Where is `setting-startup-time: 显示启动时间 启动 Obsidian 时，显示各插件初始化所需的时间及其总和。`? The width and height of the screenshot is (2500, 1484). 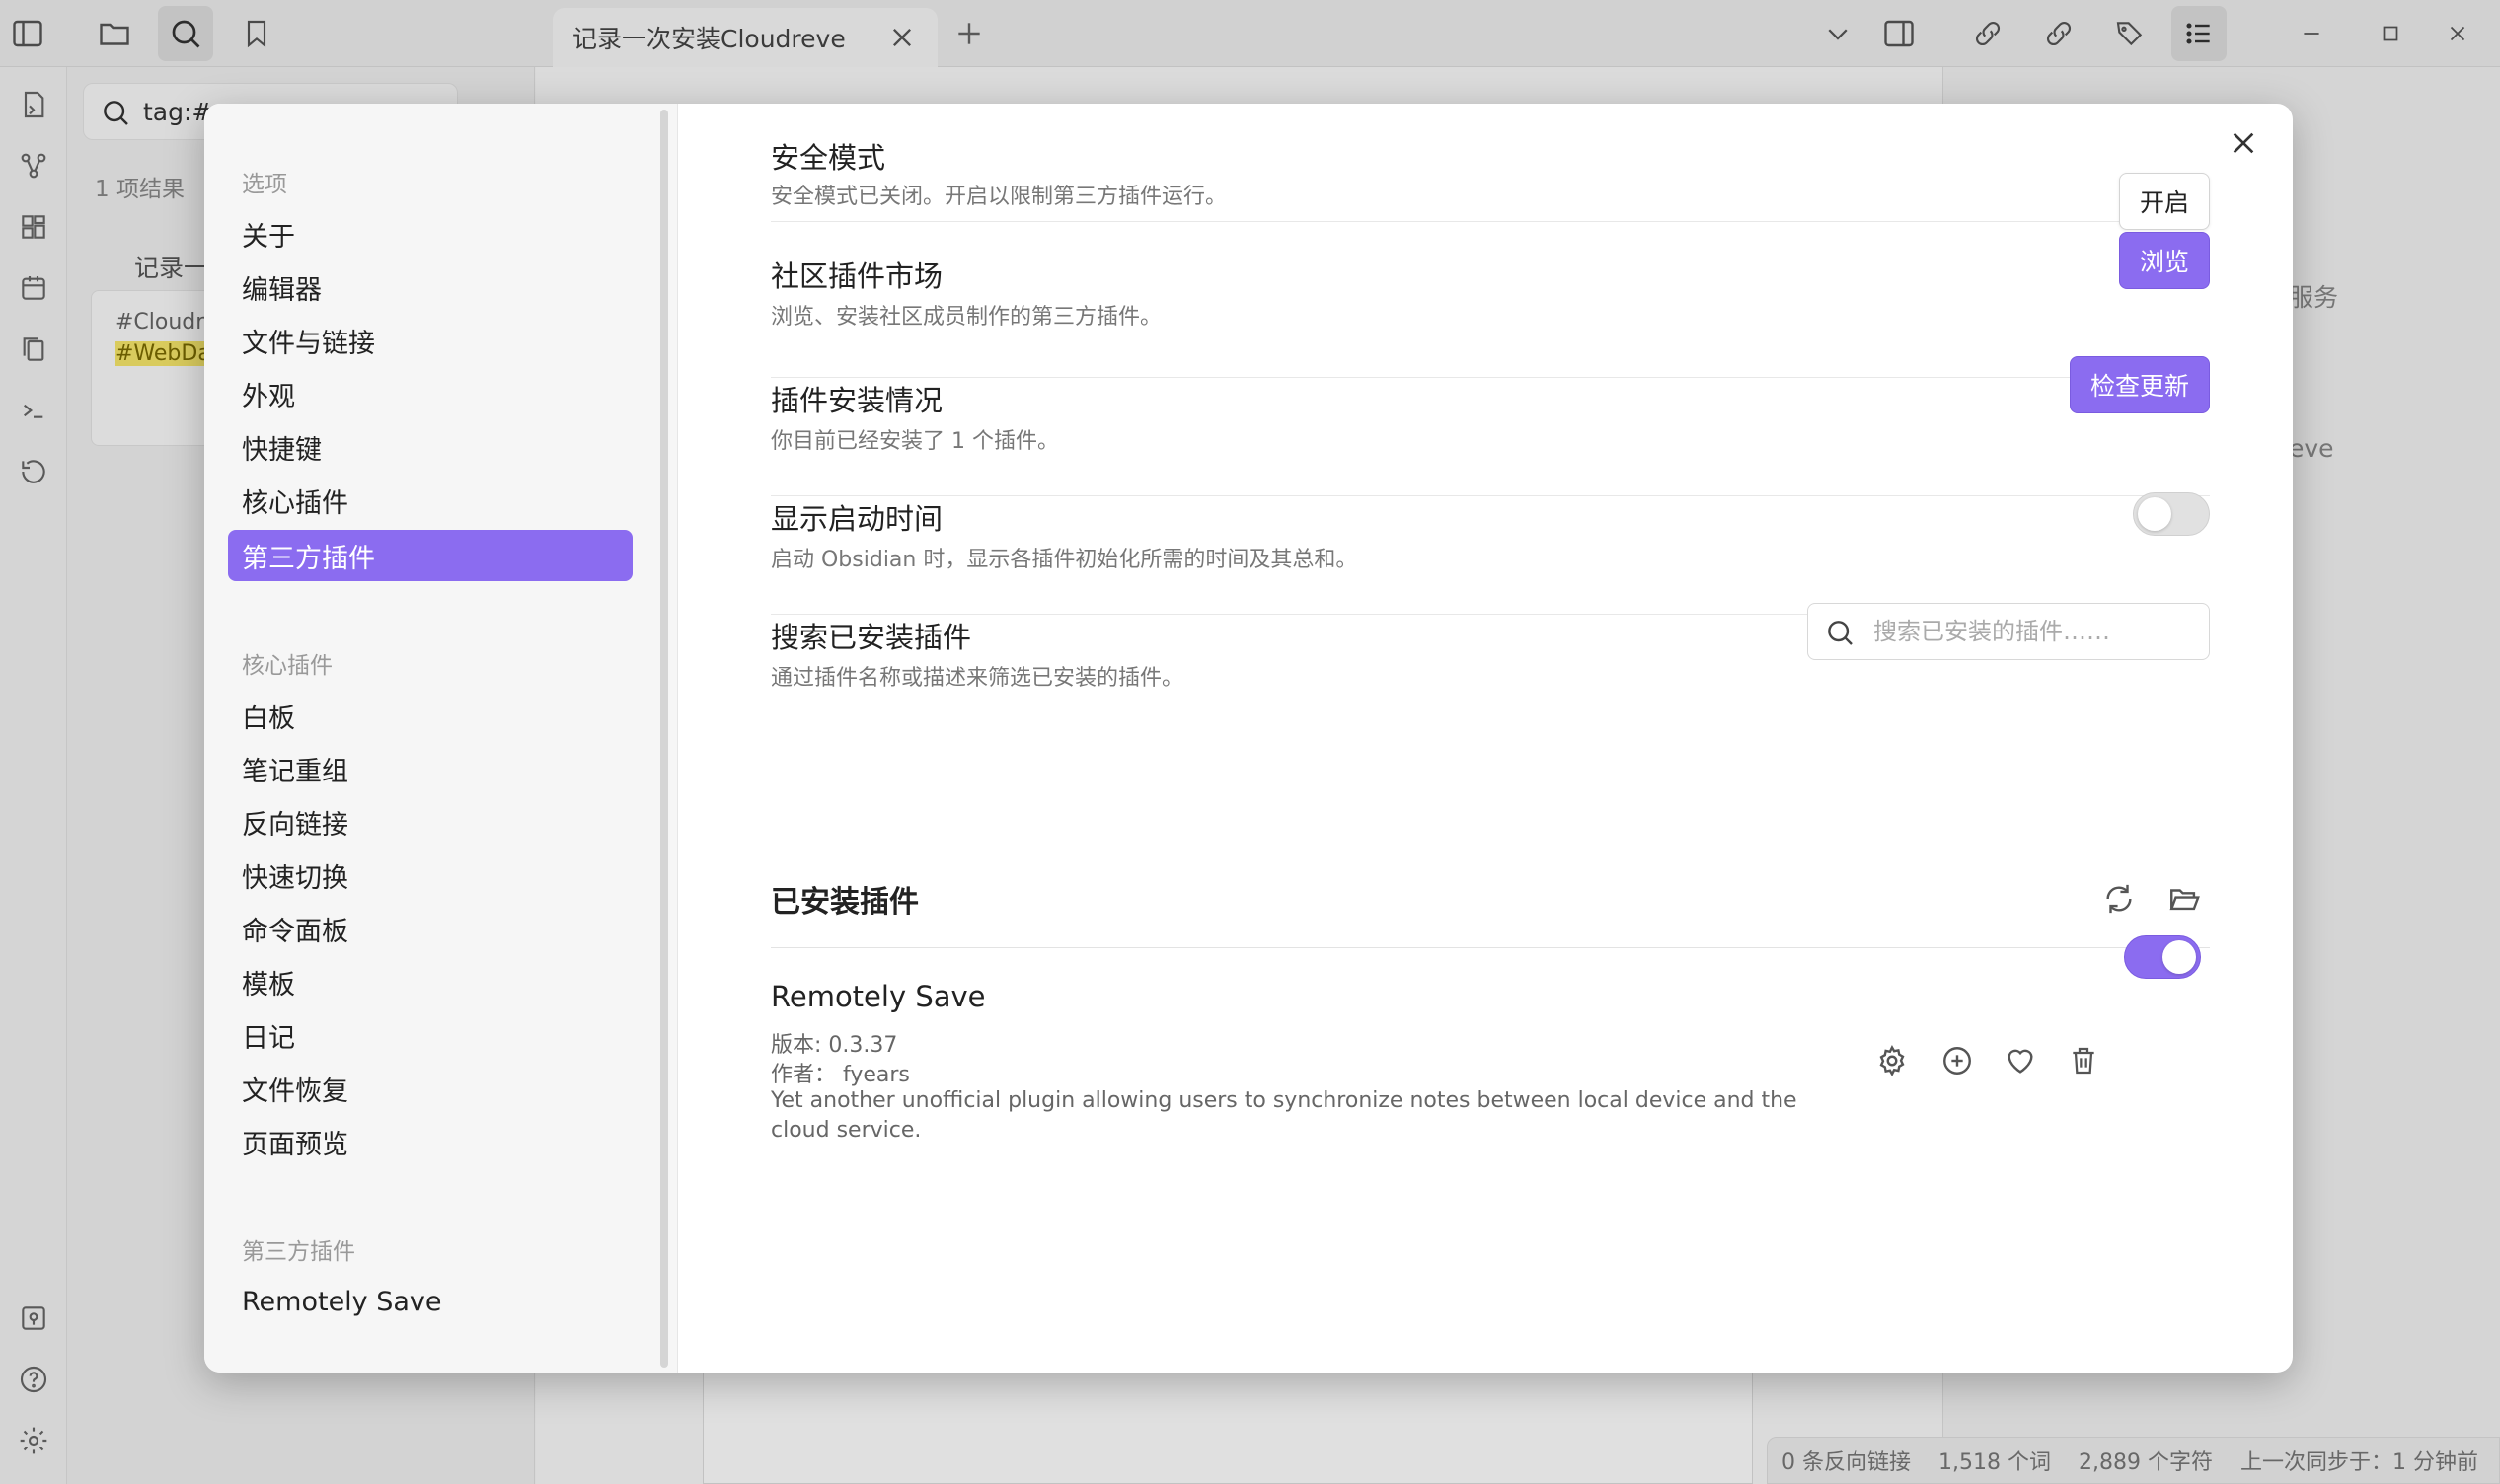
setting-startup-time: 显示启动时间 启动 Obsidian 时，显示各插件初始化所需的时间及其总和。 is located at coordinates (1490, 553).